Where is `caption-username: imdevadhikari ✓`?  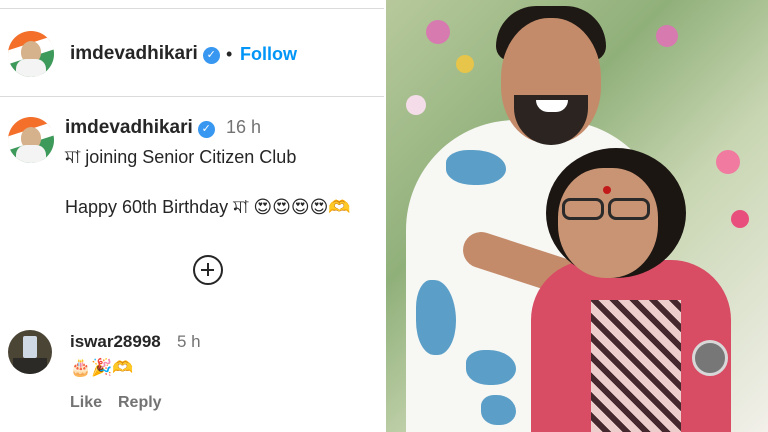
caption-username: imdevadhikari ✓ is located at coordinates (140, 128).